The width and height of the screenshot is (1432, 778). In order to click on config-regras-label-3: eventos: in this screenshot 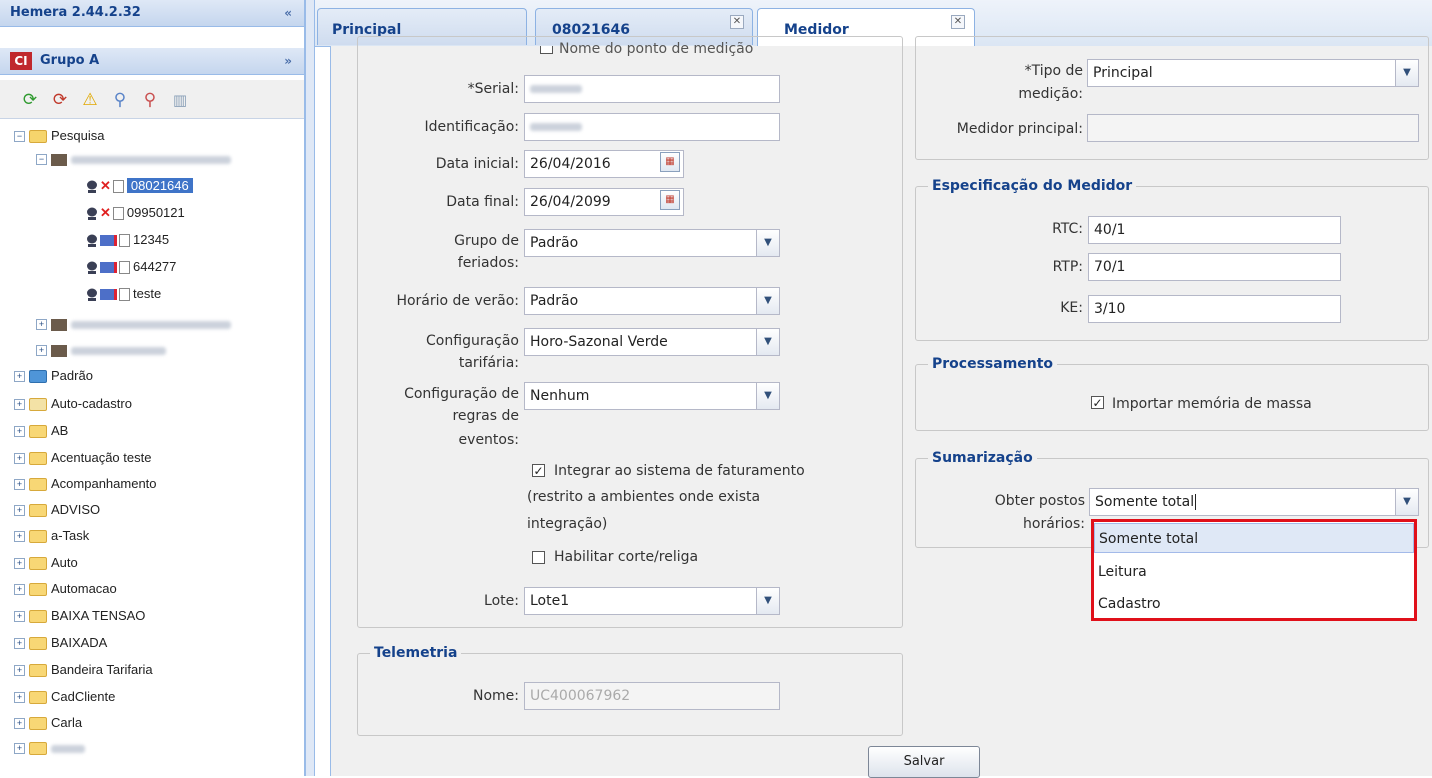, I will do `click(488, 440)`.